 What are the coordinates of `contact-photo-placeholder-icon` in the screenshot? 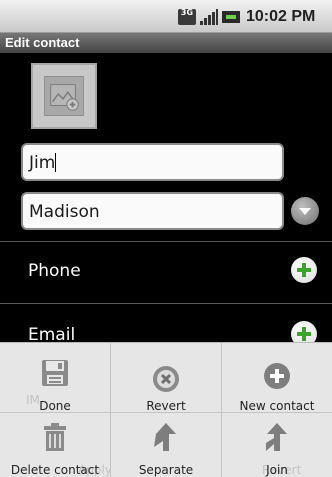 It's located at (64, 96).